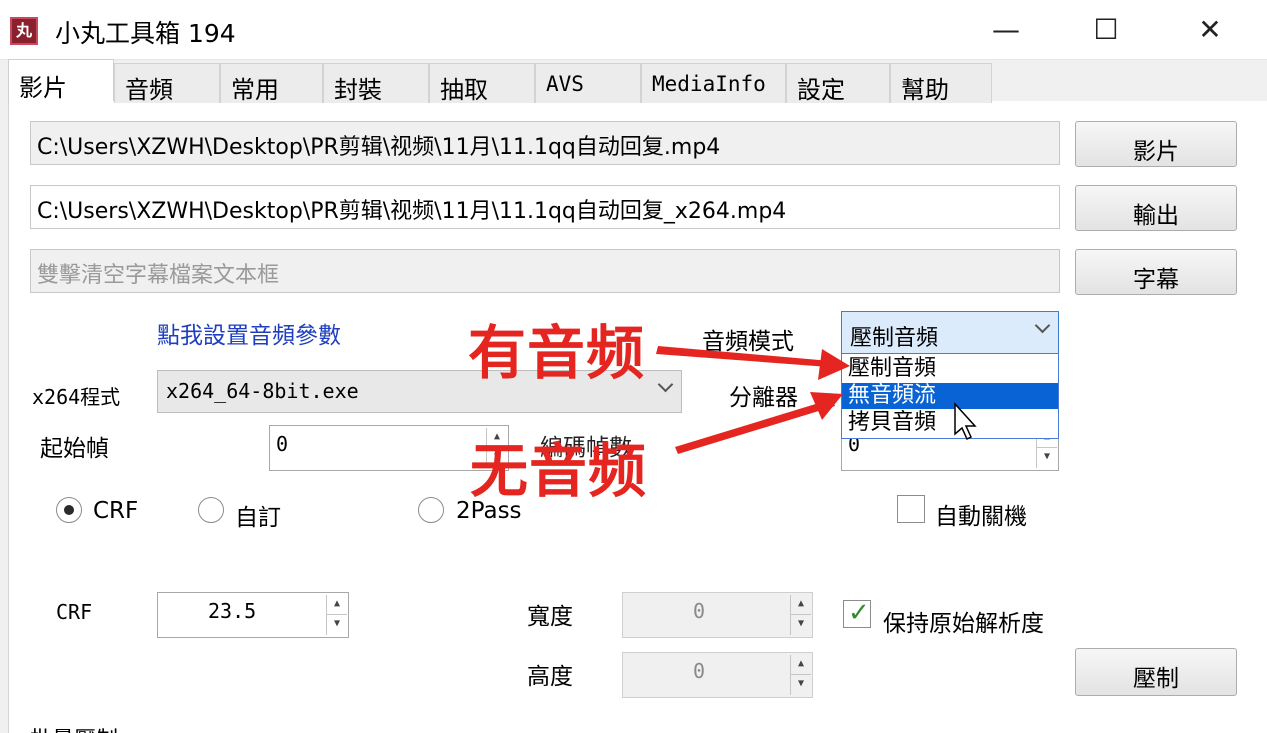  What do you see at coordinates (759, 423) in the screenshot?
I see `arrow-to-no-audio` at bounding box center [759, 423].